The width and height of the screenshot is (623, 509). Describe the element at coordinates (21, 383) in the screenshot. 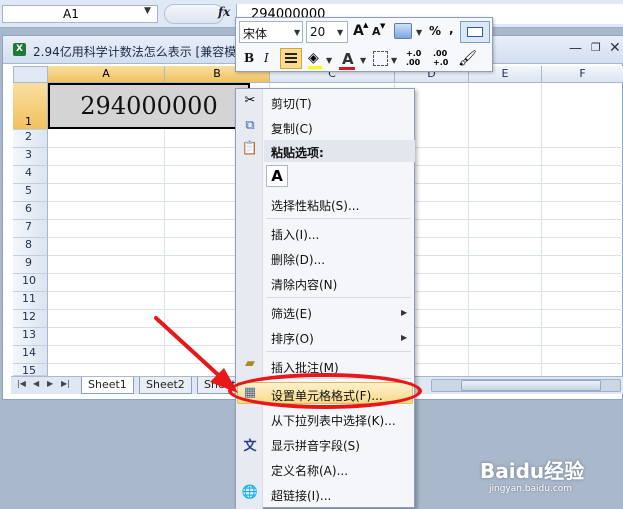

I see `first-sheet-icon: |◀` at that location.